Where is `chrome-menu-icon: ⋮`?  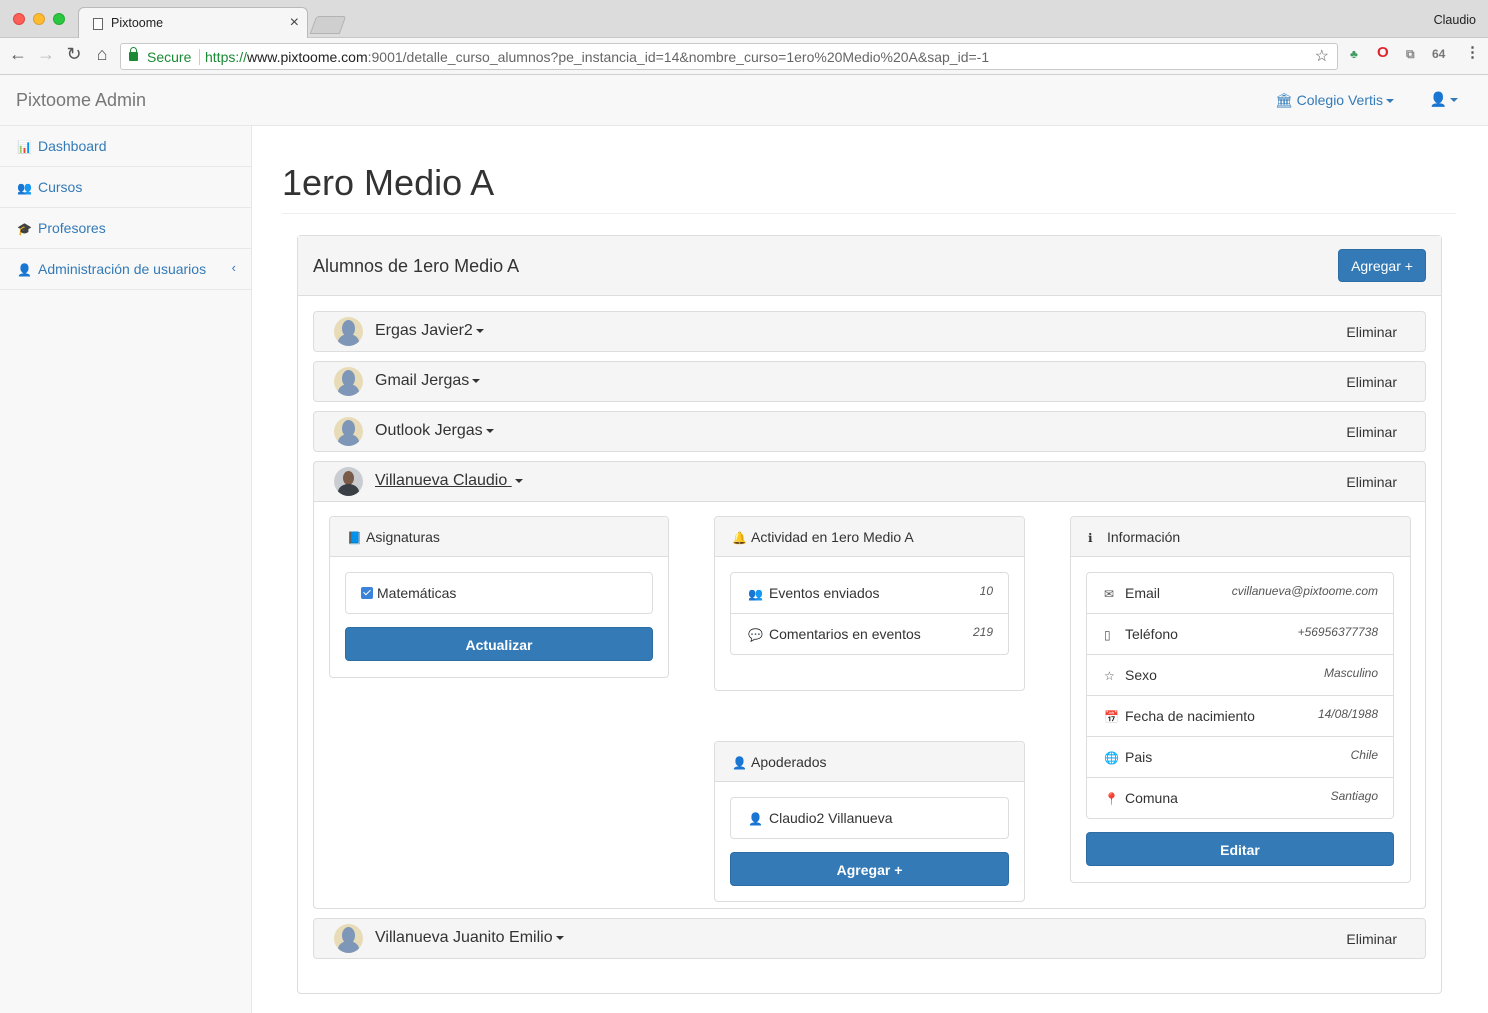
chrome-menu-icon: ⋮ is located at coordinates (1472, 52).